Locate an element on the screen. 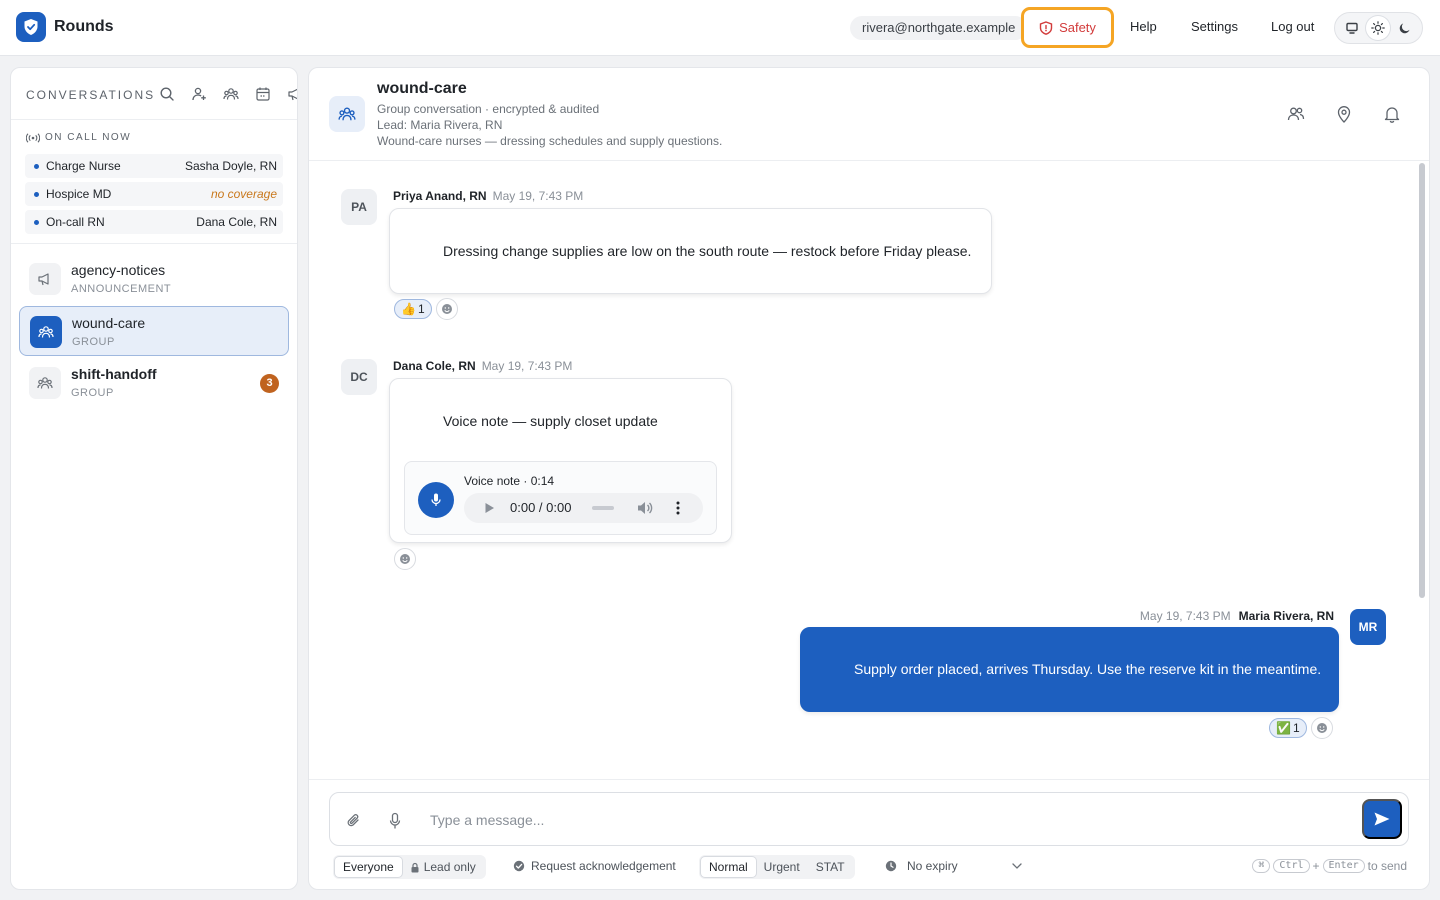  location-pin-icon is located at coordinates (1344, 114).